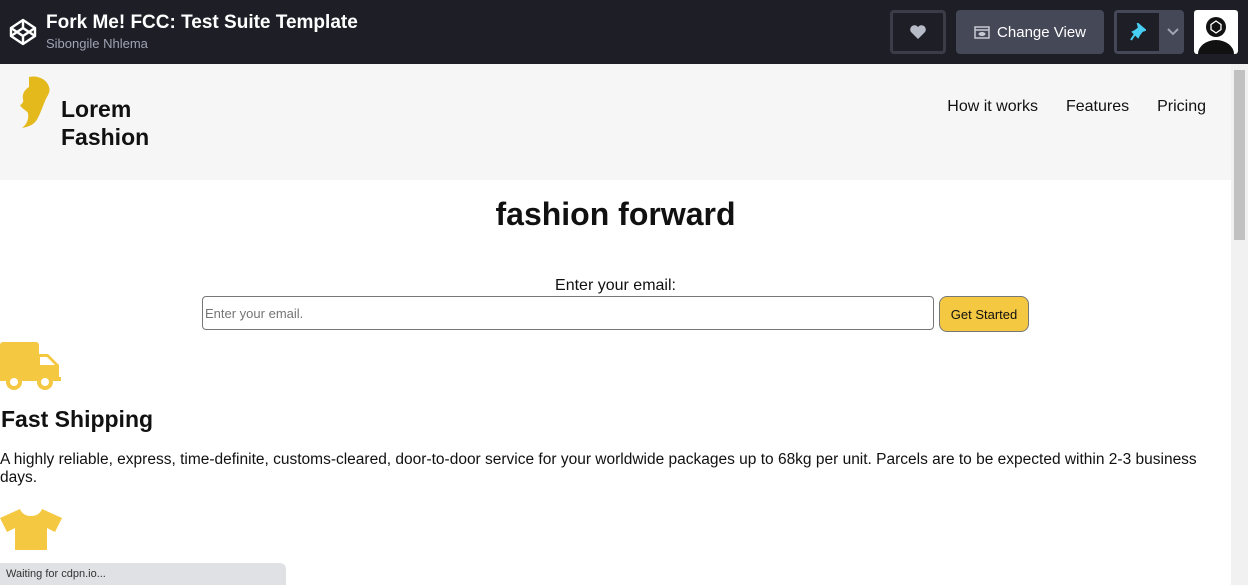  What do you see at coordinates (23, 32) in the screenshot?
I see `codepen-logo-icon` at bounding box center [23, 32].